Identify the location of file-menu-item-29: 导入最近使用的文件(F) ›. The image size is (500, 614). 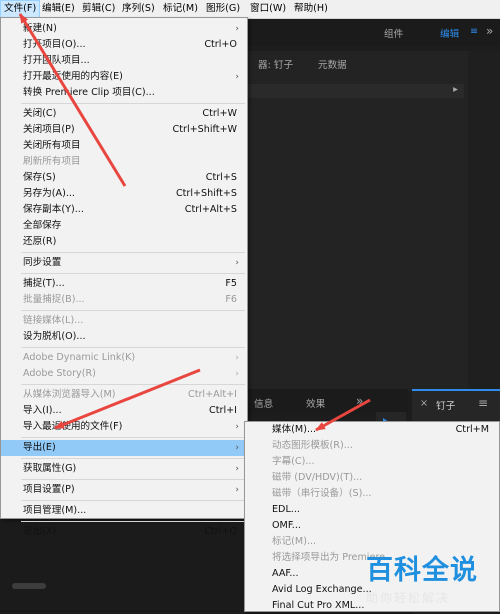
(124, 427).